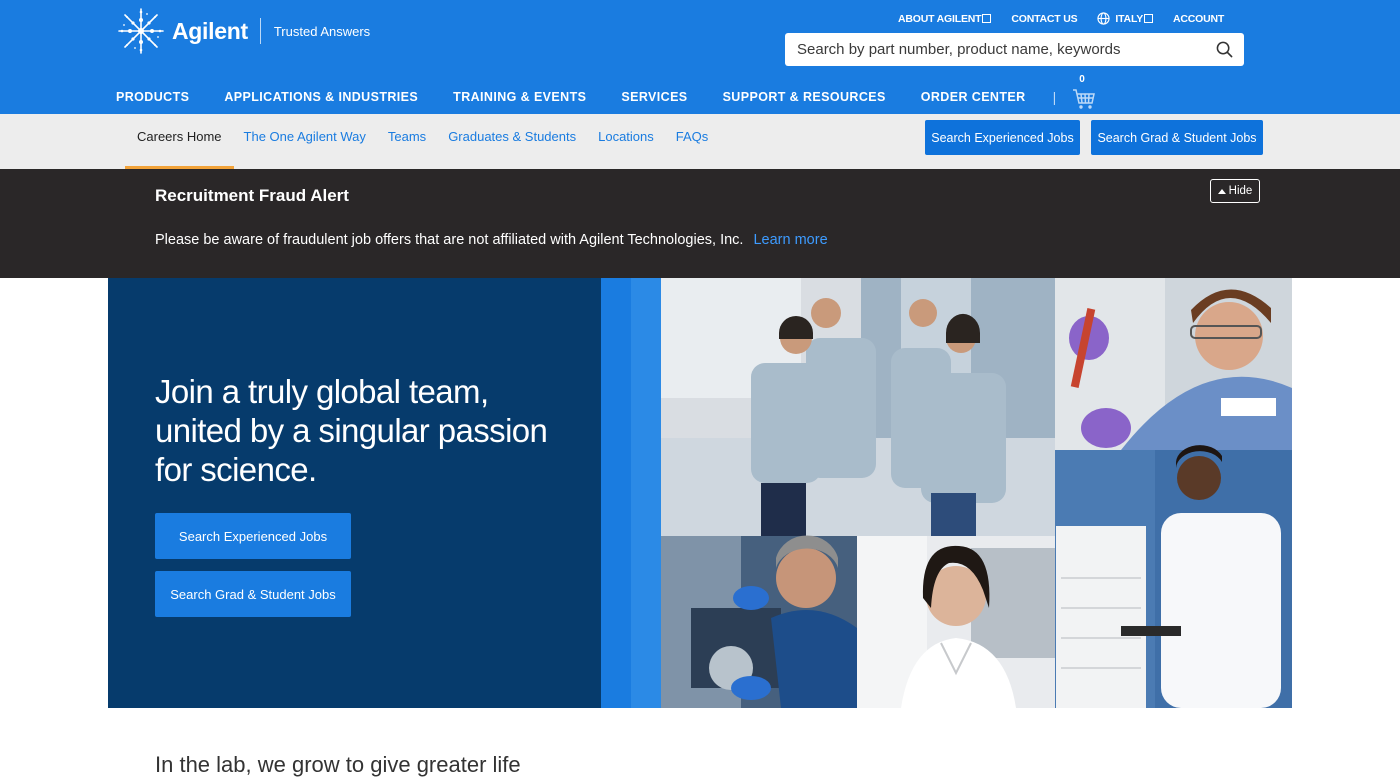 The height and width of the screenshot is (778, 1400). I want to click on subnav-graduates-students: Graduates & Students, so click(512, 141).